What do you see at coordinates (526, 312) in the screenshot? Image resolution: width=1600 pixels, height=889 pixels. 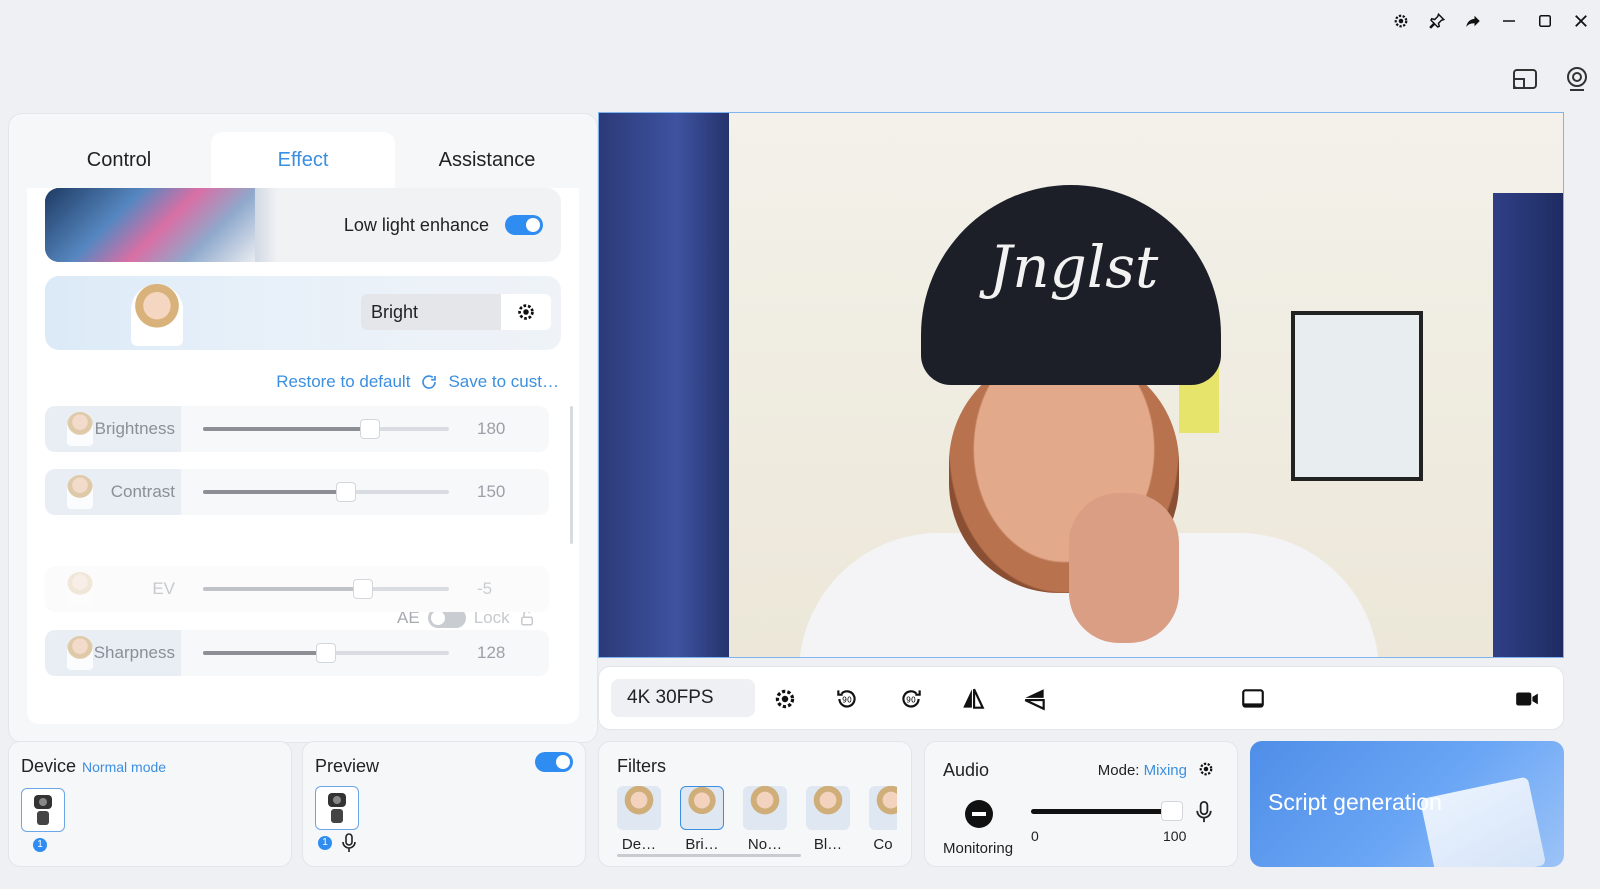 I see `style-settings-gear-icon` at bounding box center [526, 312].